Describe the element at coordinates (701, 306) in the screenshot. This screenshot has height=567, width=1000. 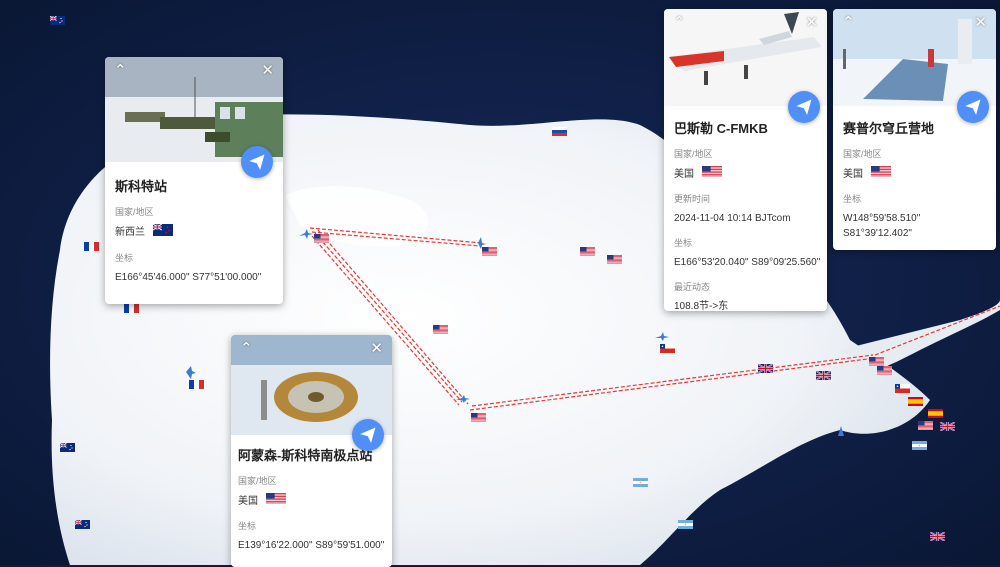
I see `recent-activity-value: 108.8节->东` at that location.